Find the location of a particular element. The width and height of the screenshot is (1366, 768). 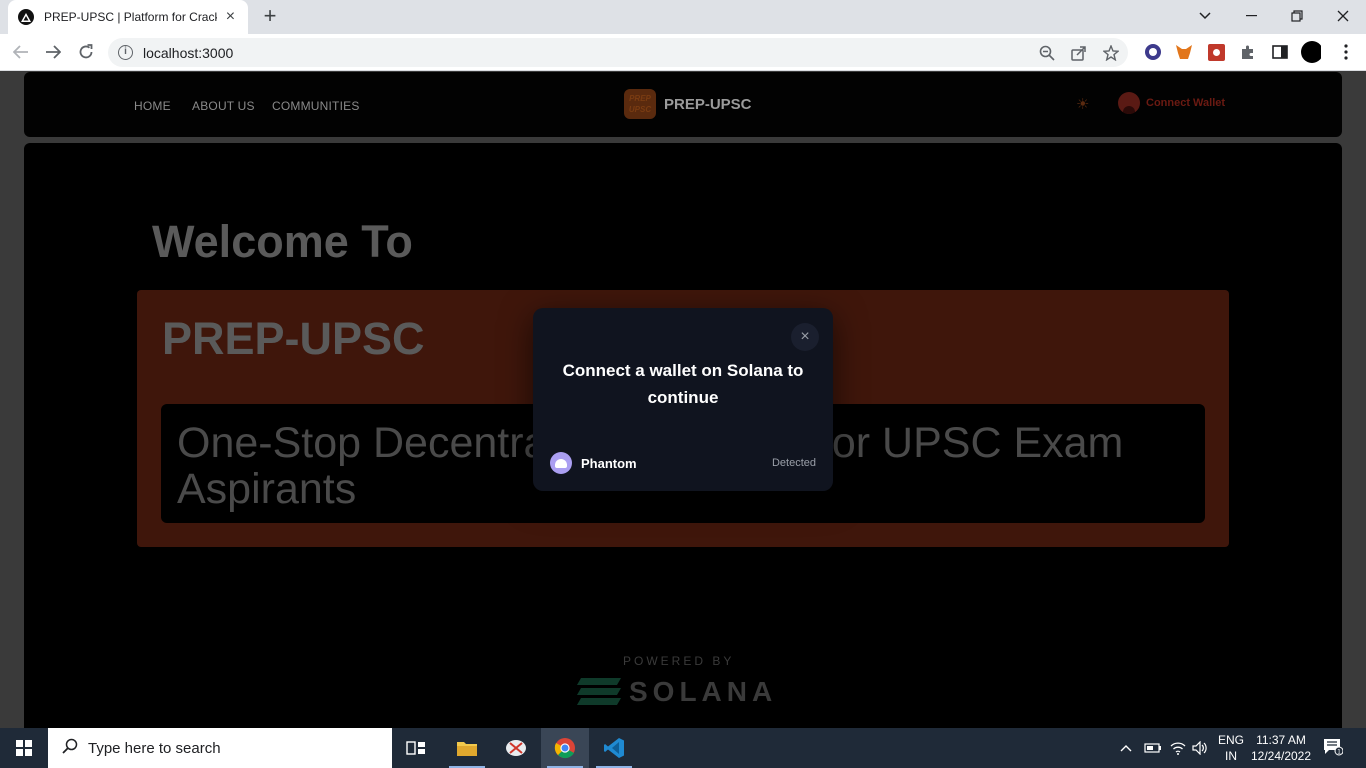

connect-wallet-button: Connect Wallet is located at coordinates (1171, 103).